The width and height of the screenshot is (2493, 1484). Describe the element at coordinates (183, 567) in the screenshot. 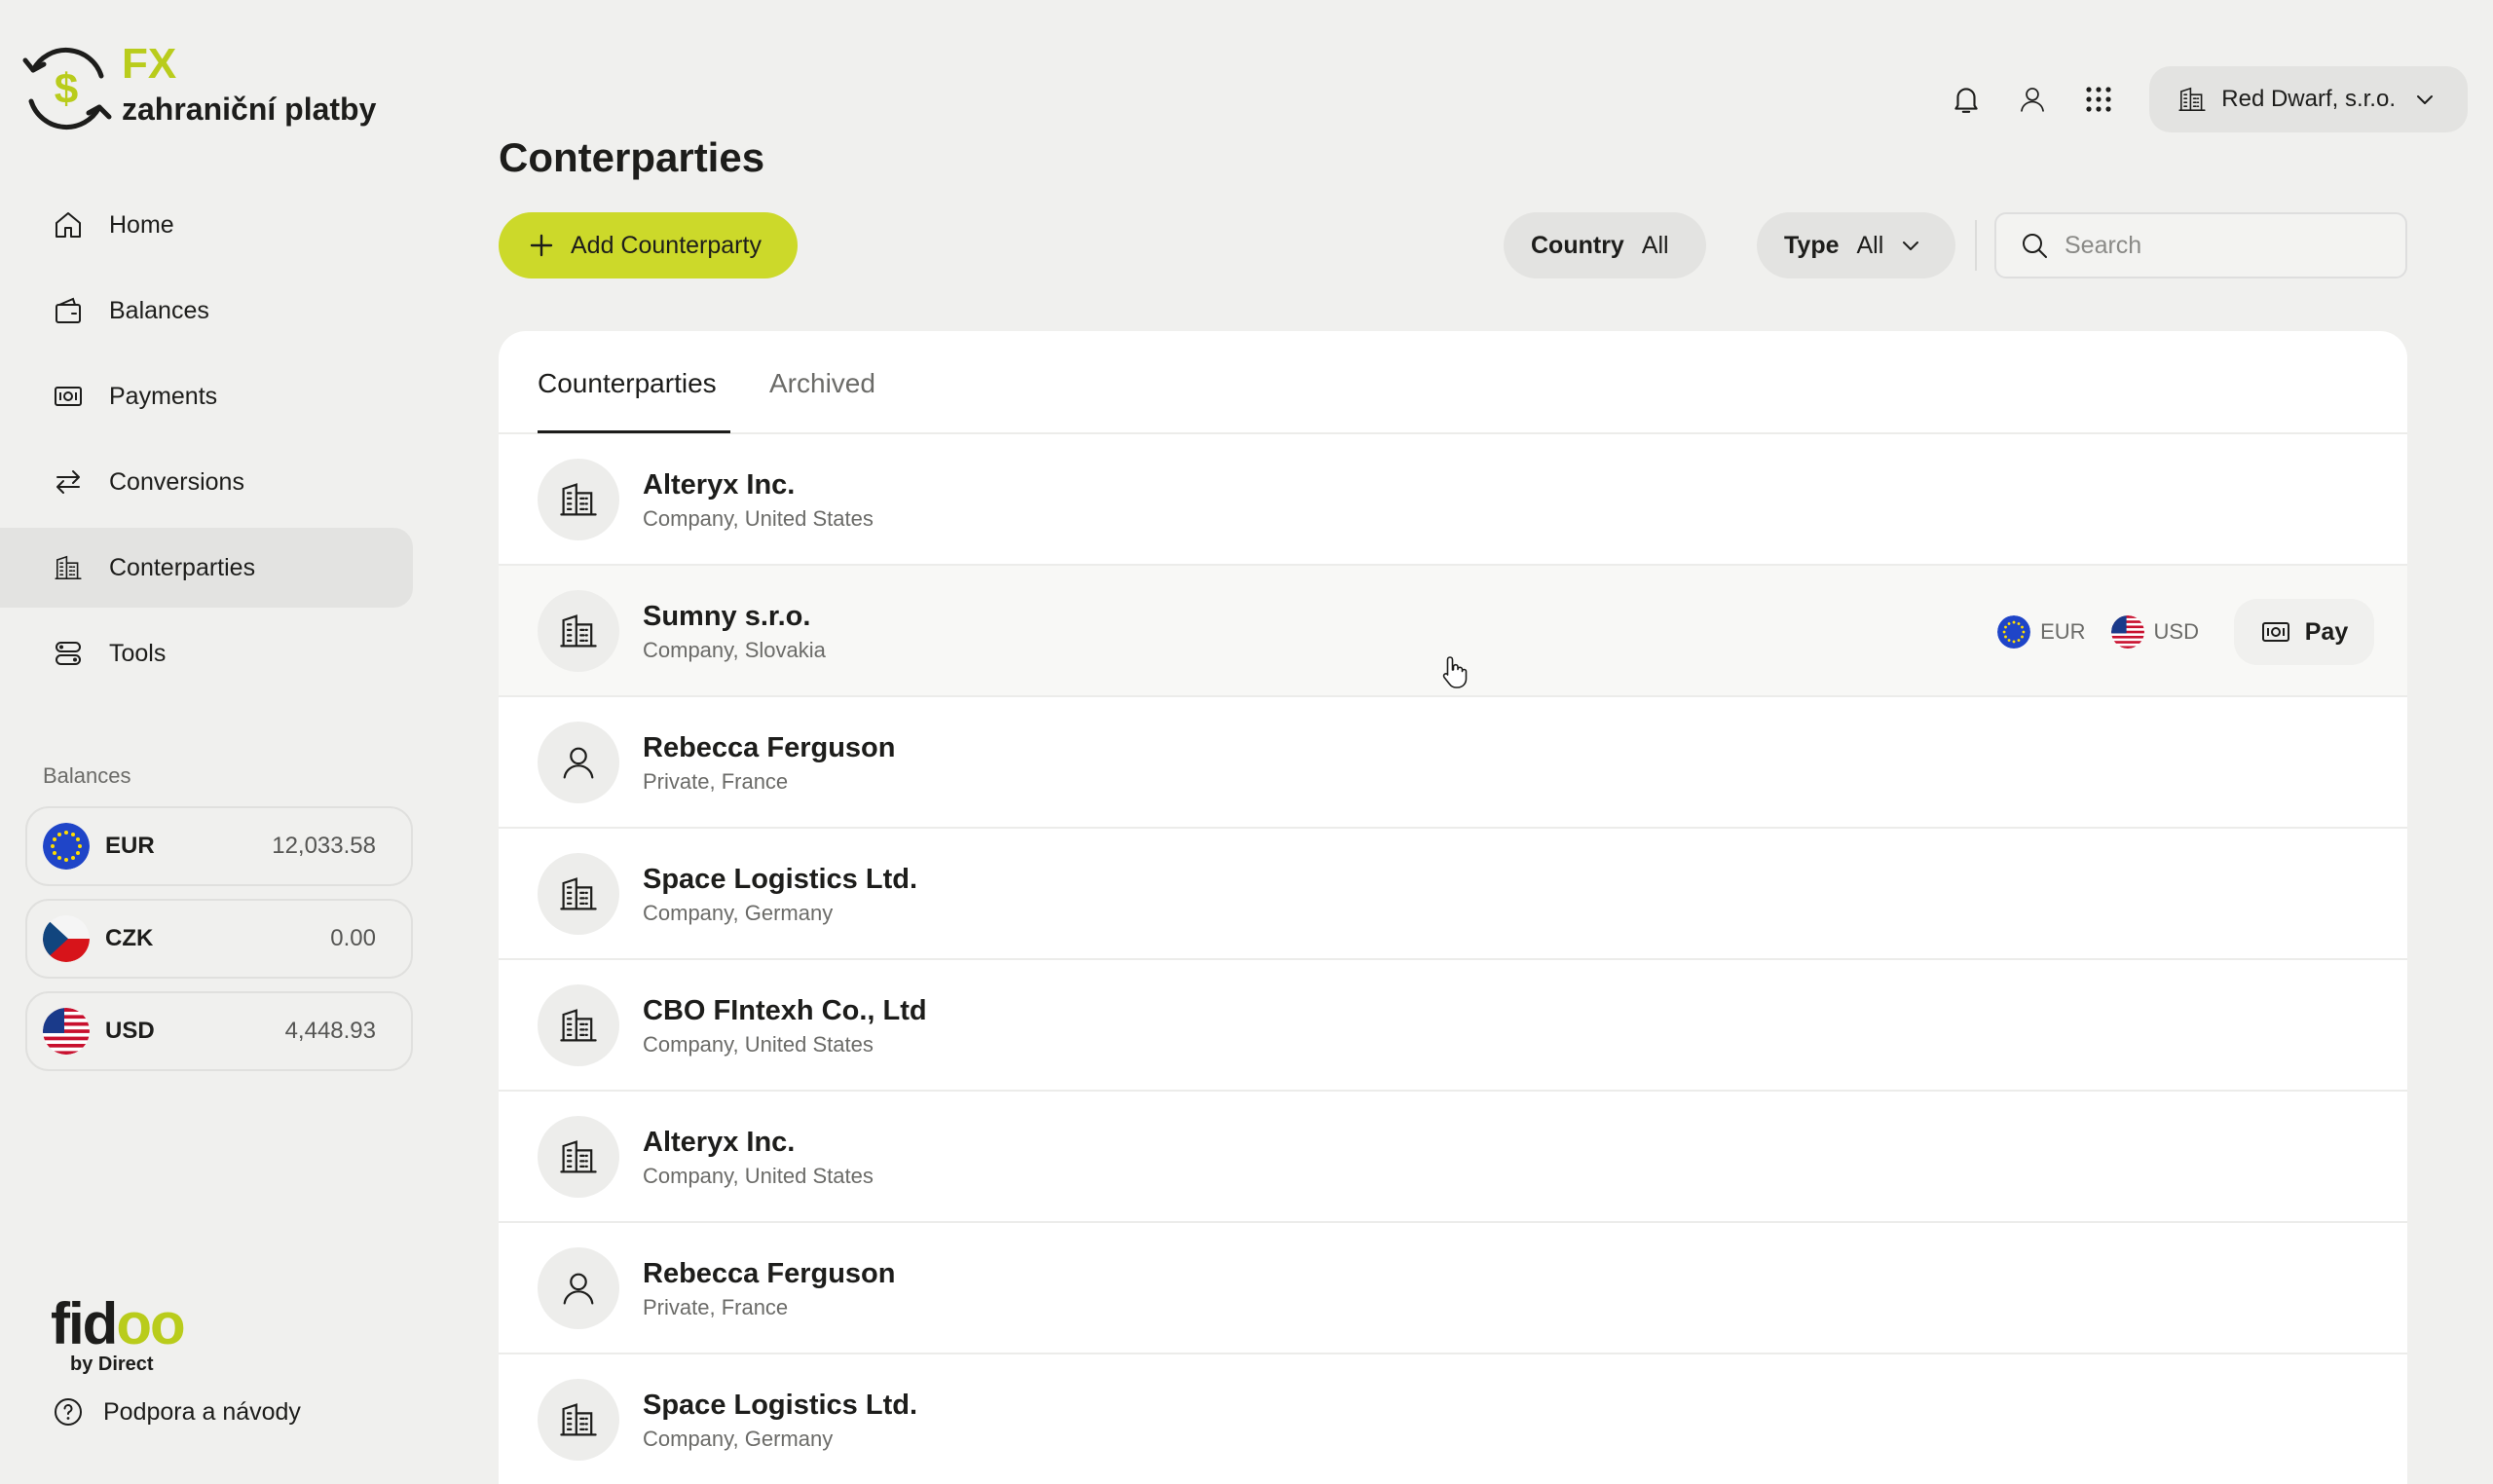

I see `nav-label: Conterparties` at that location.